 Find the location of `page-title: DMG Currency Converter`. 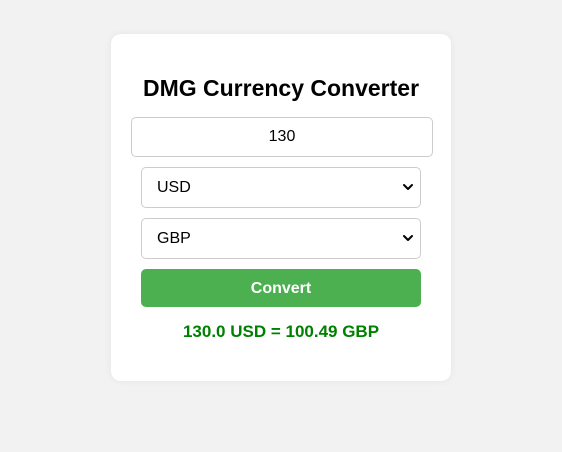

page-title: DMG Currency Converter is located at coordinates (281, 88).